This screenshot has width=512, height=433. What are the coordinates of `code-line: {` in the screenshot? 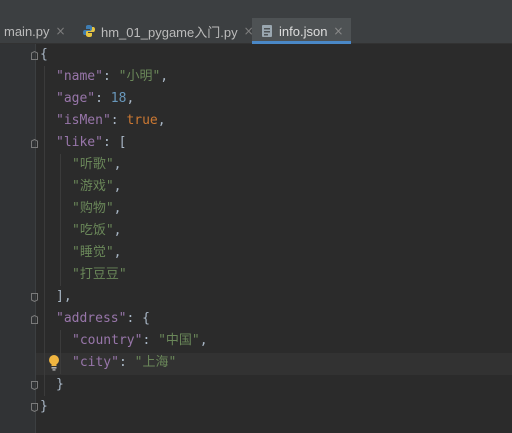 It's located at (44, 55).